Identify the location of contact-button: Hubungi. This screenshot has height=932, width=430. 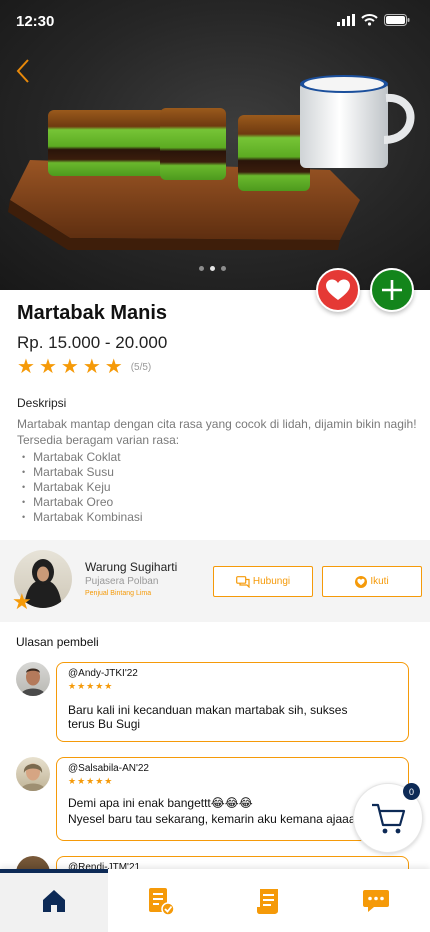
(263, 581).